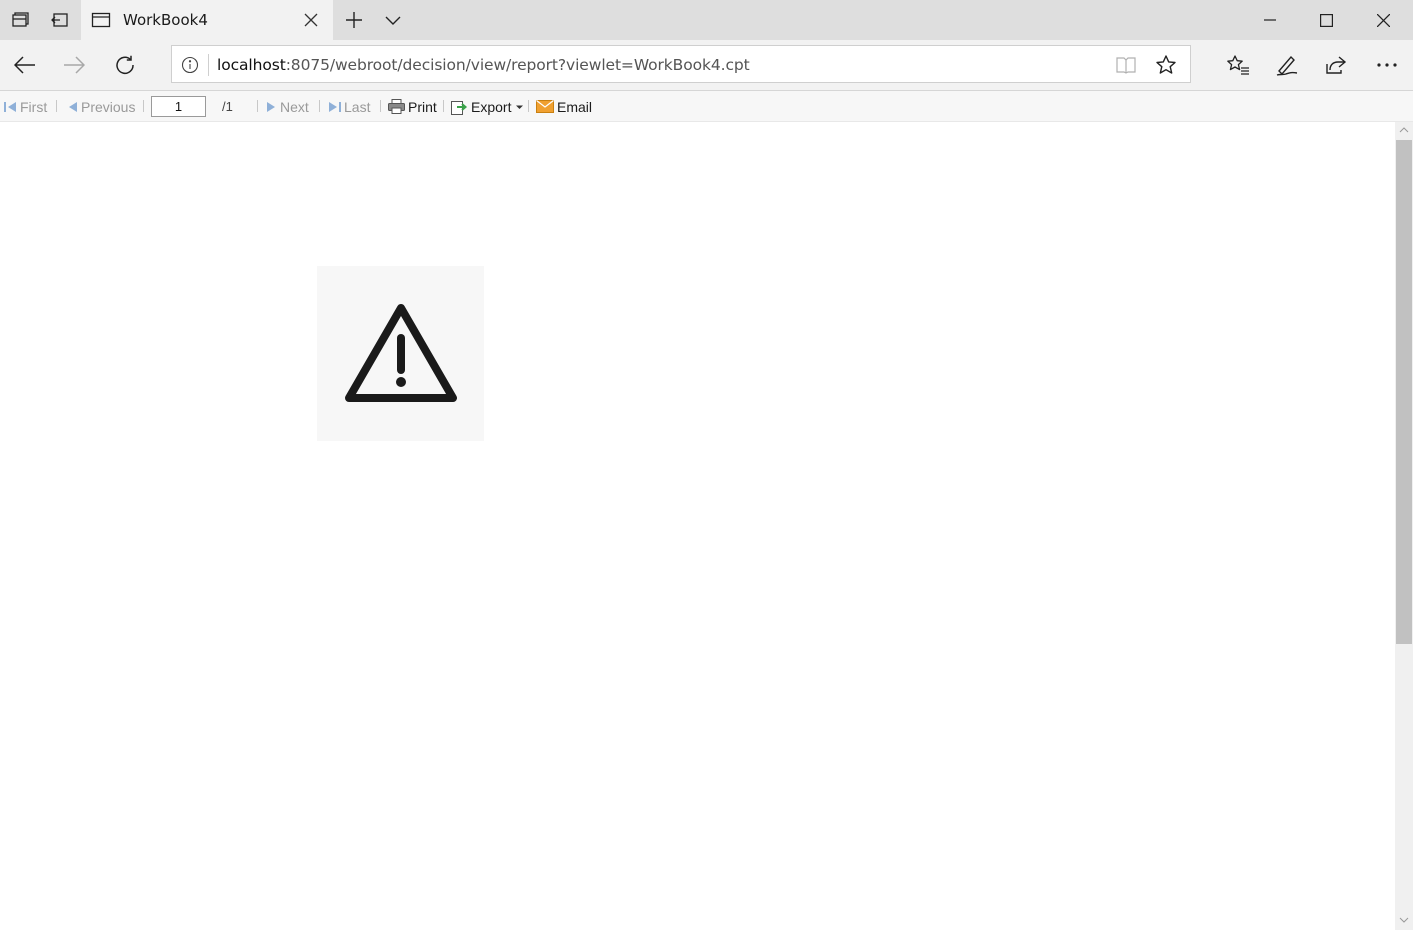 The image size is (1413, 930). Describe the element at coordinates (125, 65) in the screenshot. I see `refresh-icon` at that location.